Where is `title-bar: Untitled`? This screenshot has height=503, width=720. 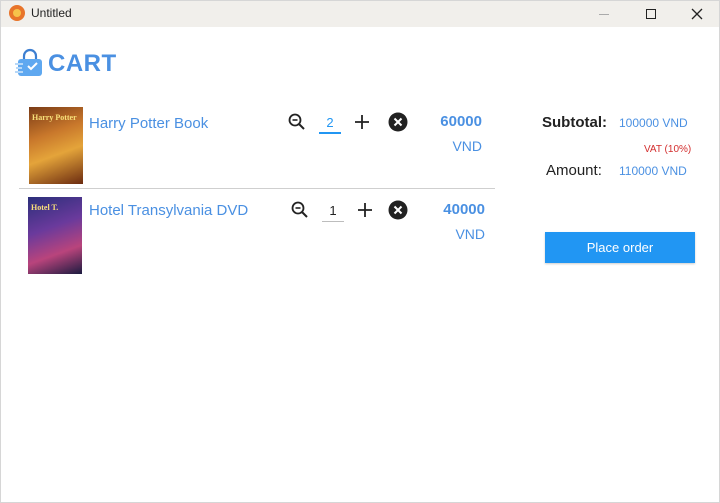
title-bar: Untitled is located at coordinates (360, 14).